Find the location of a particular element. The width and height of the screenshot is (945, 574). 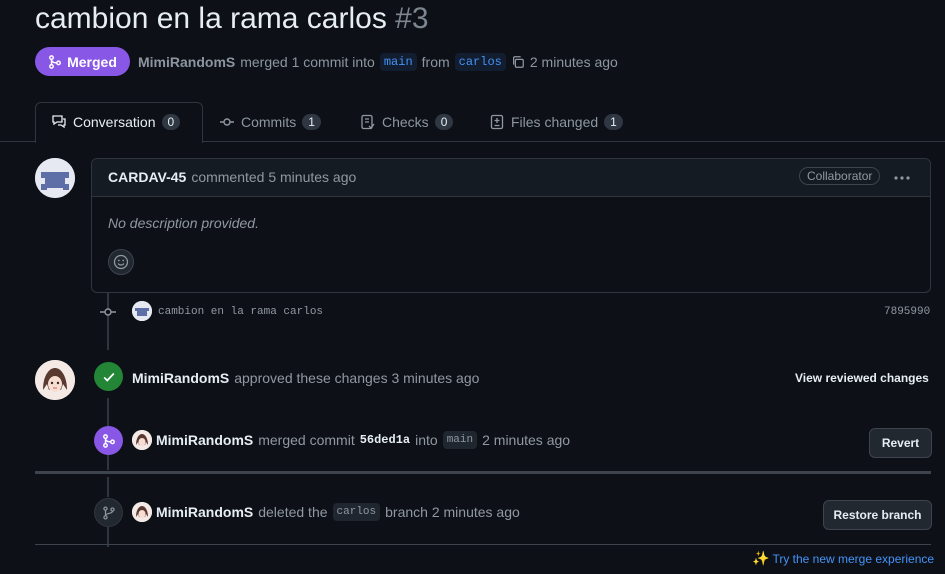

comment-meta: CARDAV-45 commented 5 minutes ago is located at coordinates (232, 177).